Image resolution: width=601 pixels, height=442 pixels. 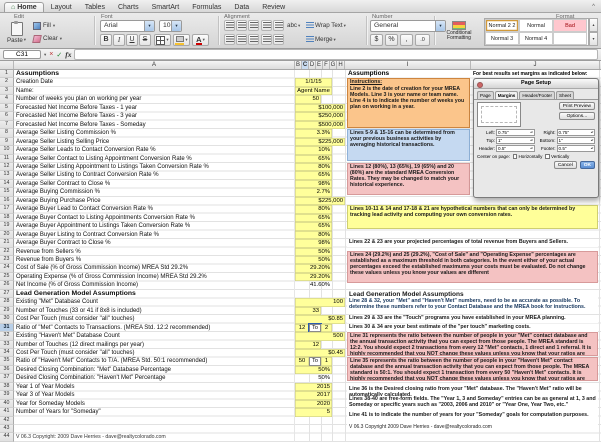 I want to click on row-number: 14, so click(x=7, y=184).